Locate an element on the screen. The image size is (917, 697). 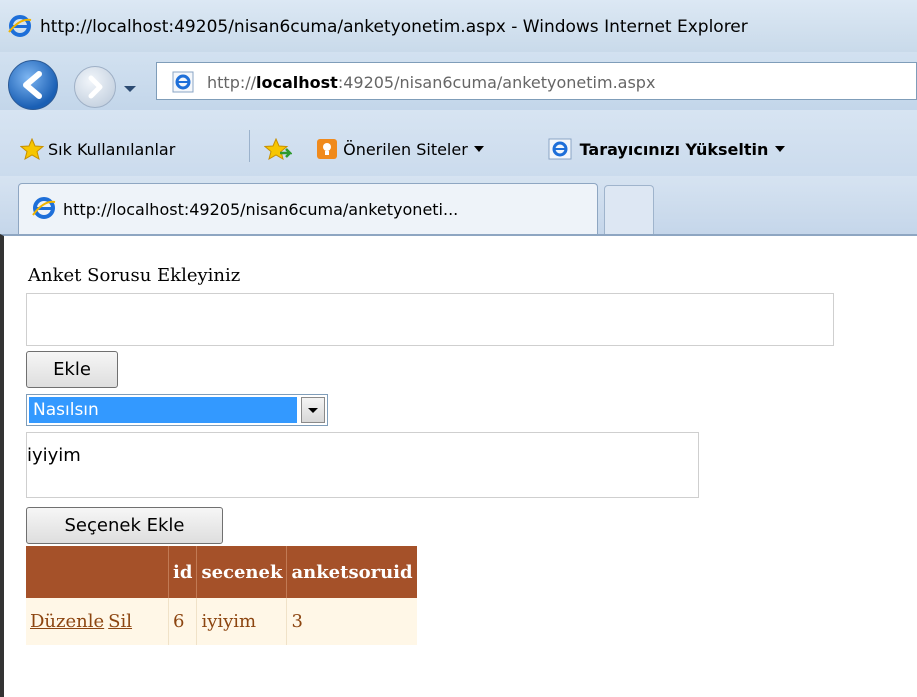
upgrade-browser-label: Tarayıcınızı Yükseltin is located at coordinates (674, 149).